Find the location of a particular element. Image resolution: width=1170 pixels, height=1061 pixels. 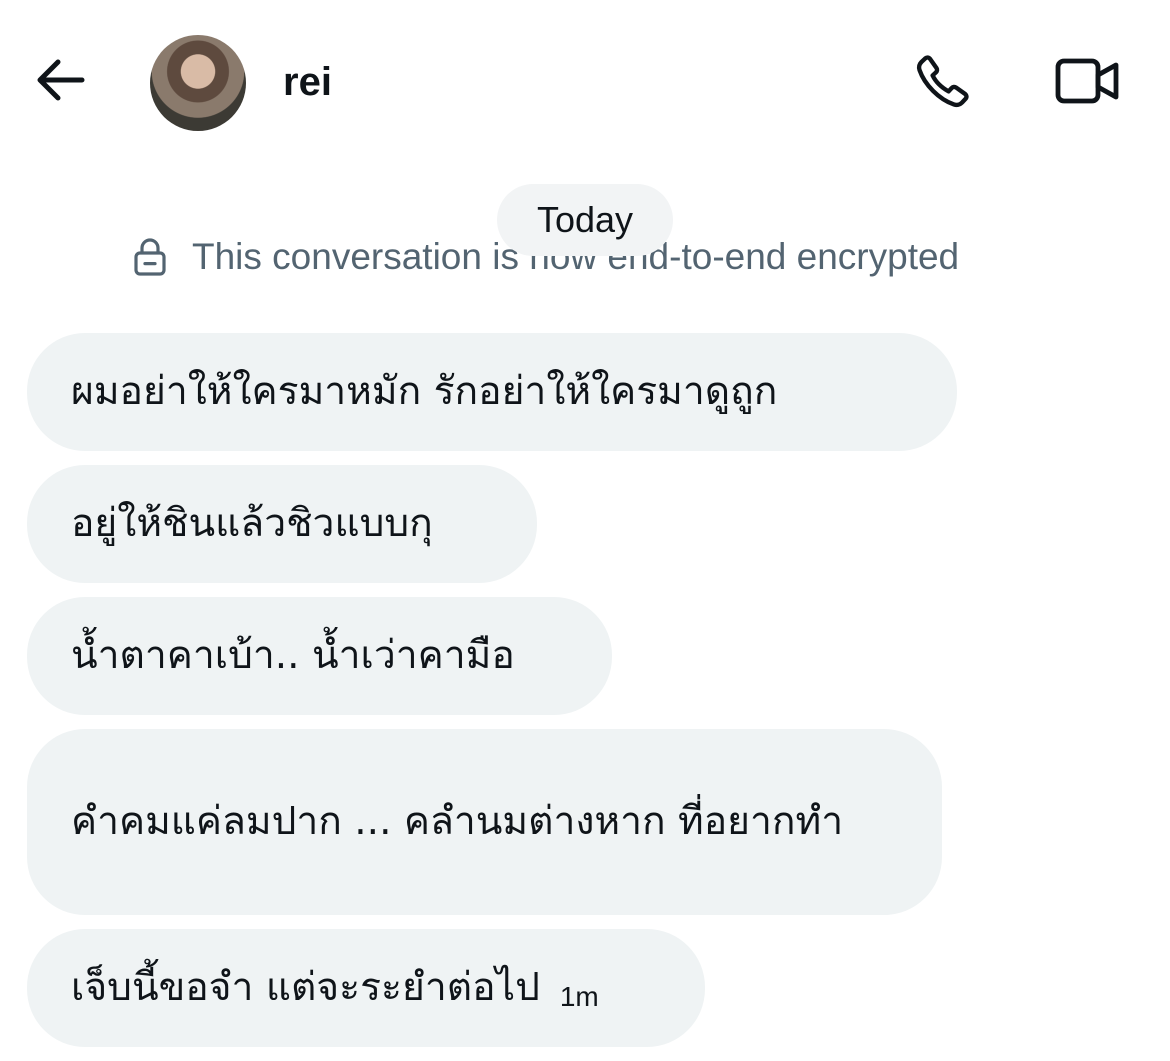

message-text: อยู่ให้ชินแล้วชิวแบบกุ is located at coordinates (252, 523).